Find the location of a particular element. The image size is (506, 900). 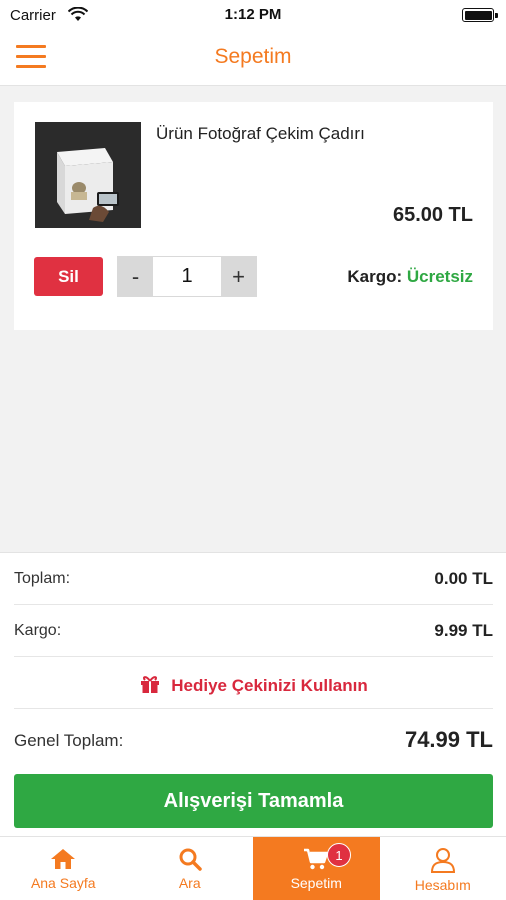

gift-voucher-link: Hediye Çekinizi Kullanın is located at coordinates (253, 684).